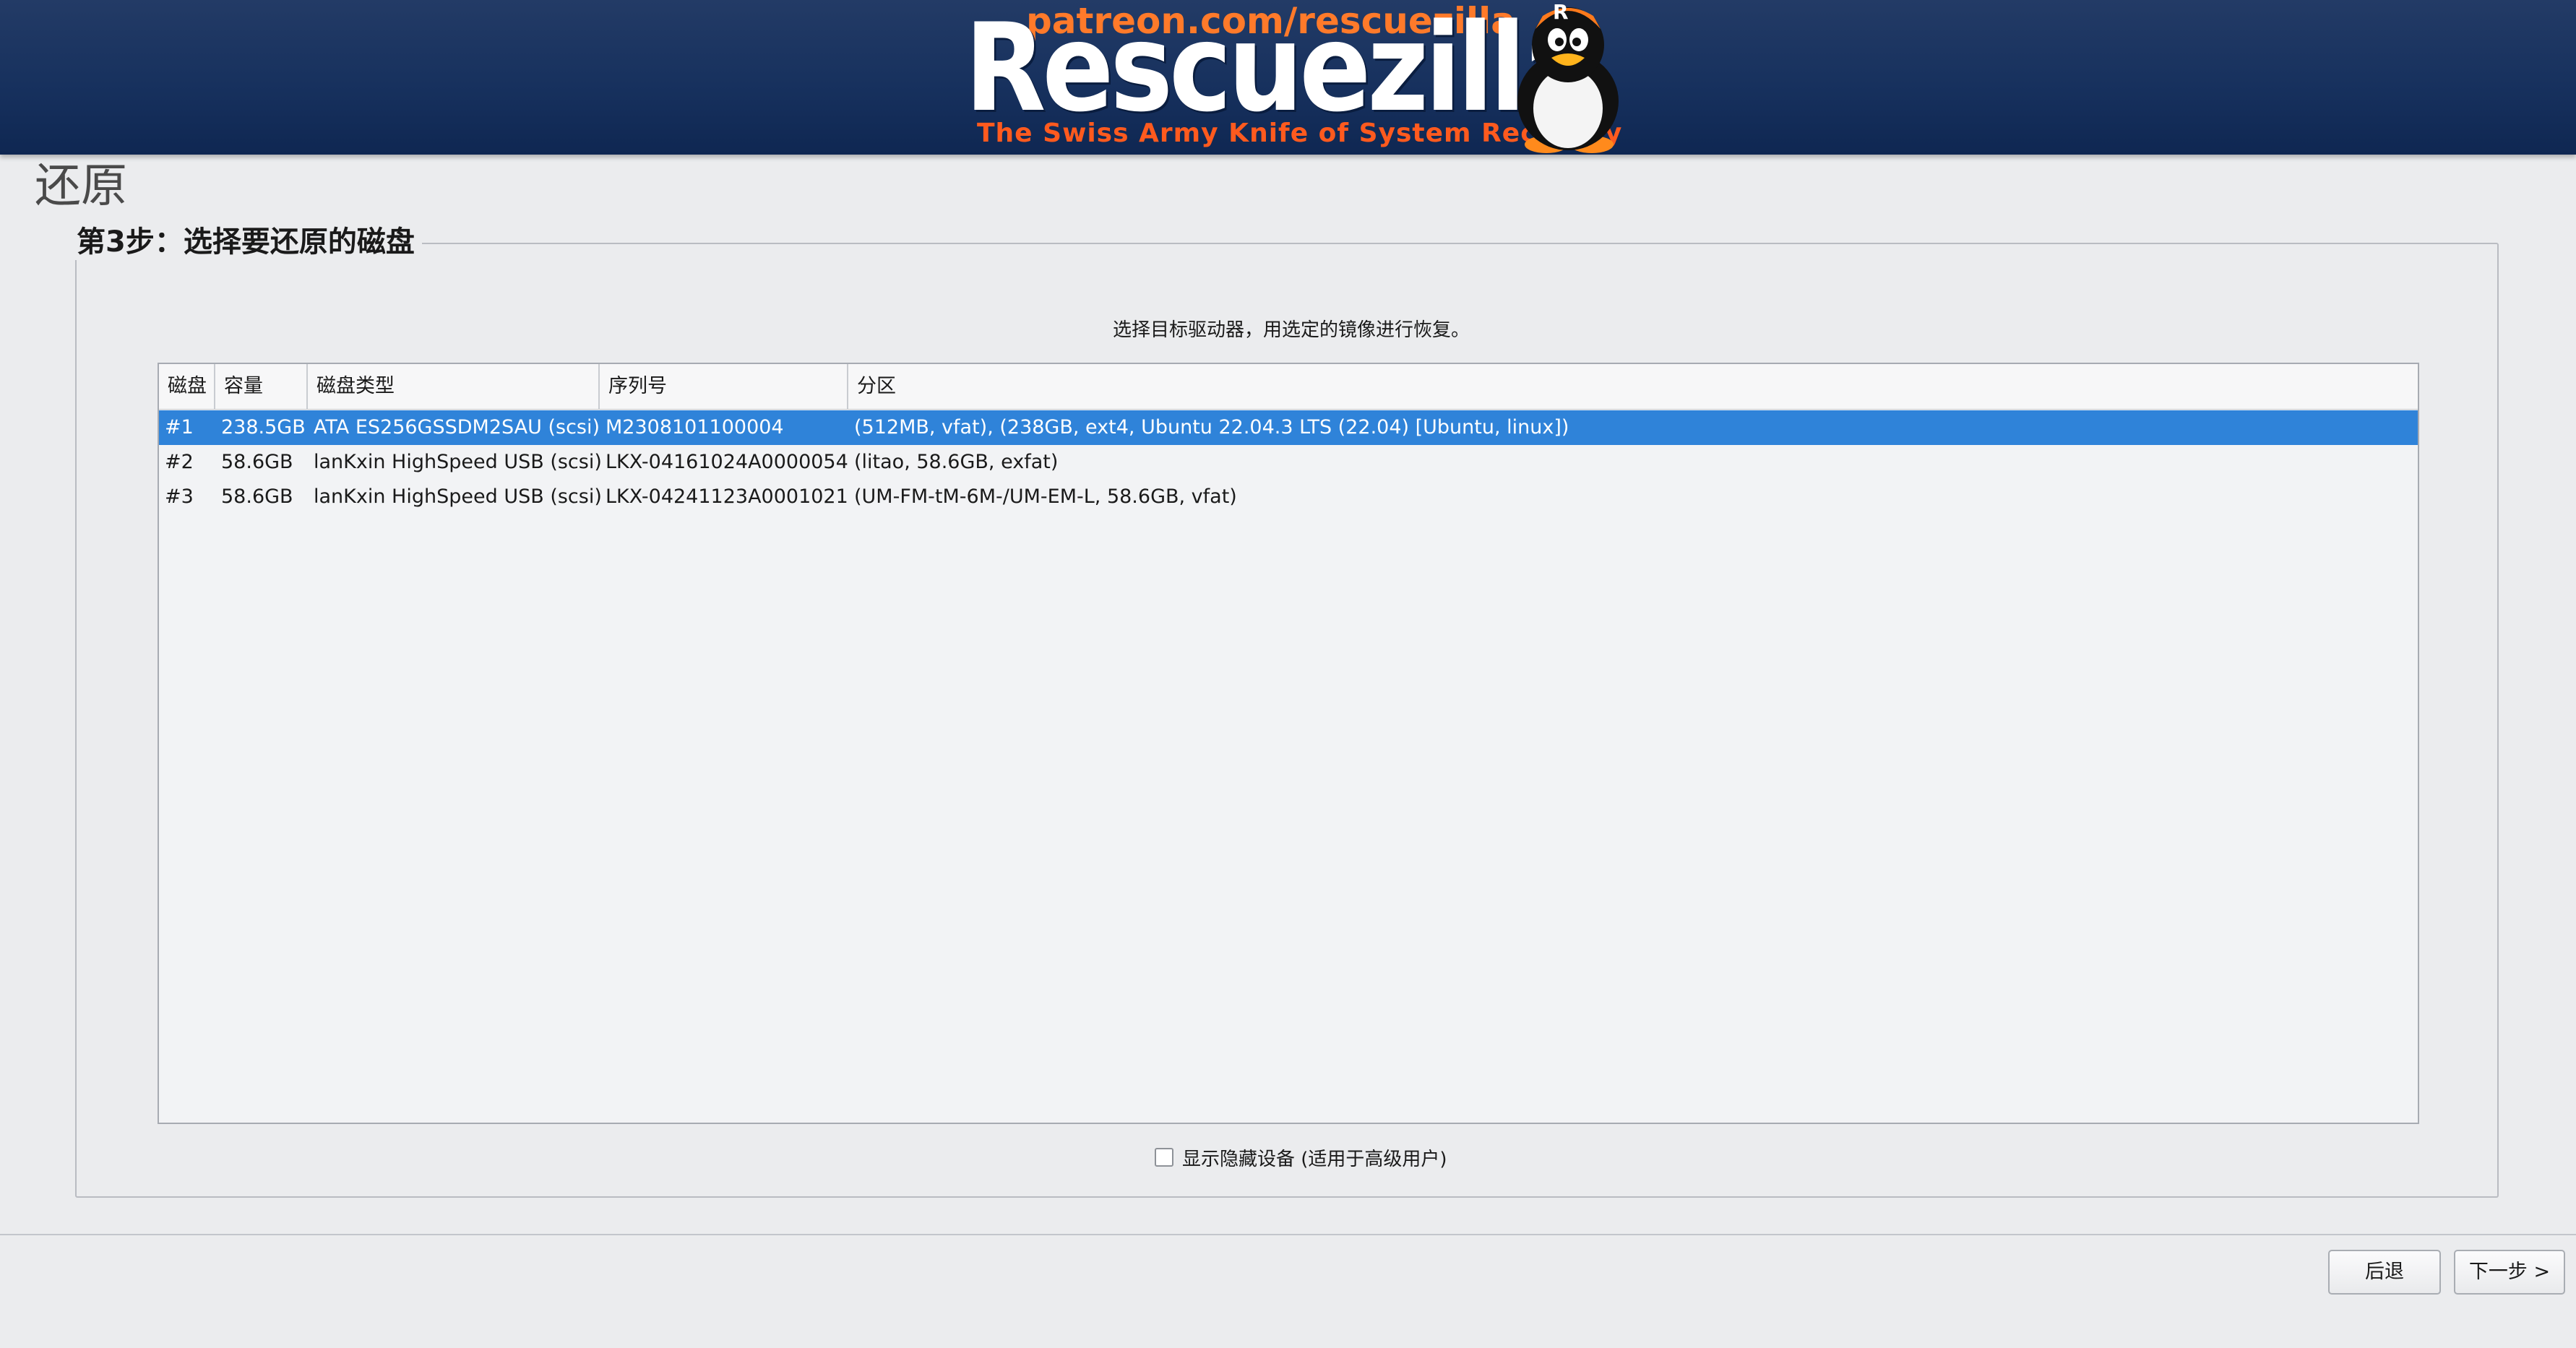 The width and height of the screenshot is (2576, 1348). Describe the element at coordinates (263, 427) in the screenshot. I see `cell-capacity: 238.5GB` at that location.